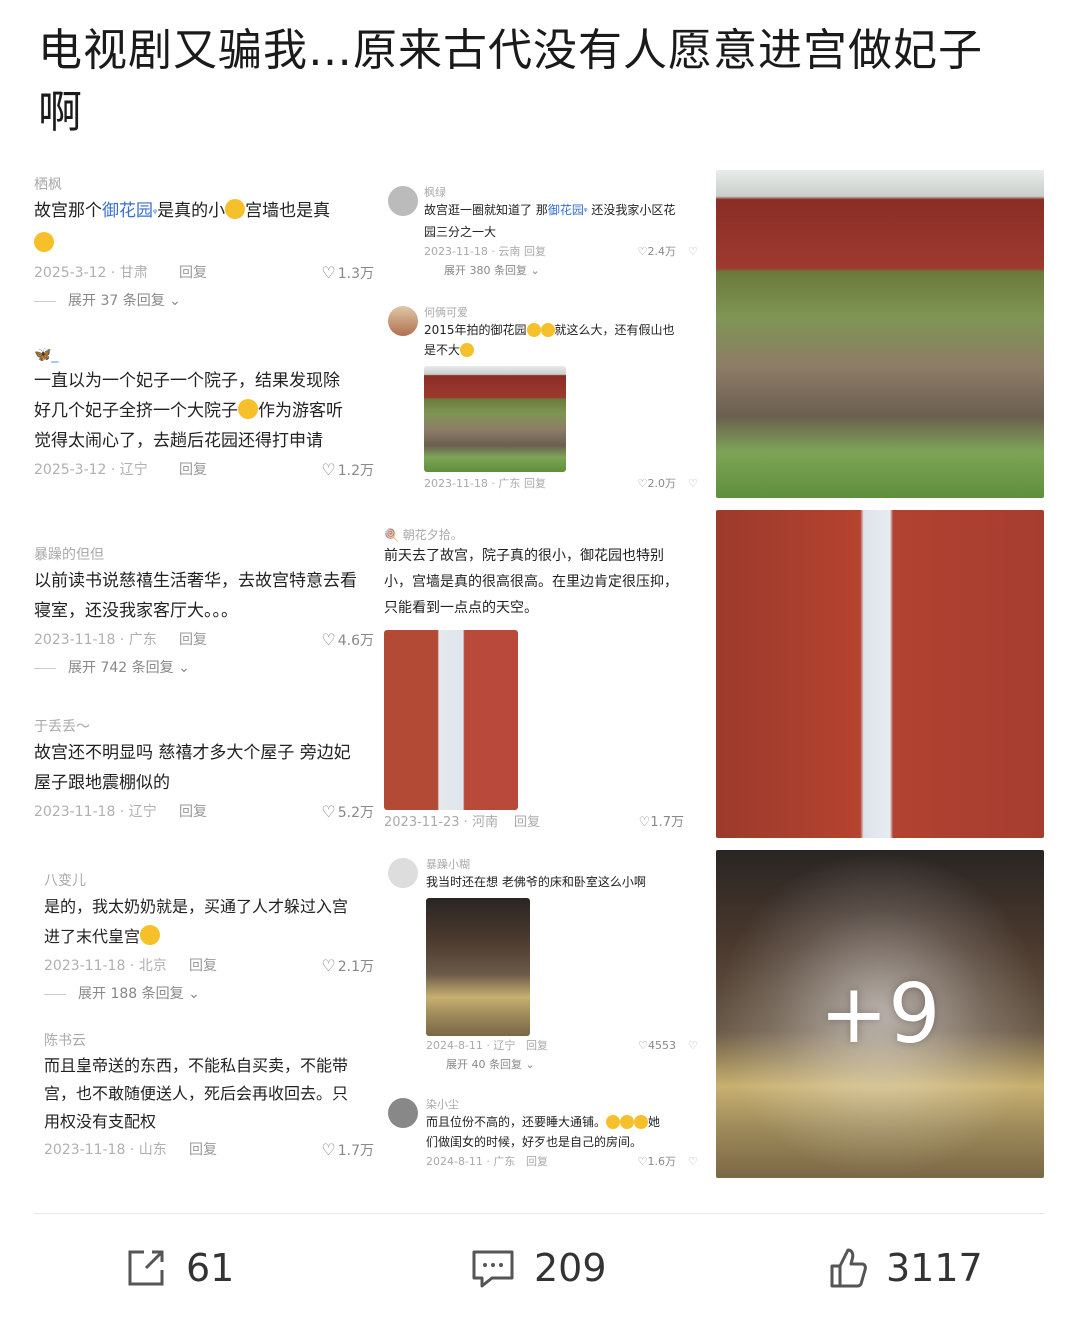 The height and width of the screenshot is (1321, 1078). What do you see at coordinates (534, 822) in the screenshot?
I see `comment-meta: 2023-11-23 · 河南 回复 ♡1.7万` at bounding box center [534, 822].